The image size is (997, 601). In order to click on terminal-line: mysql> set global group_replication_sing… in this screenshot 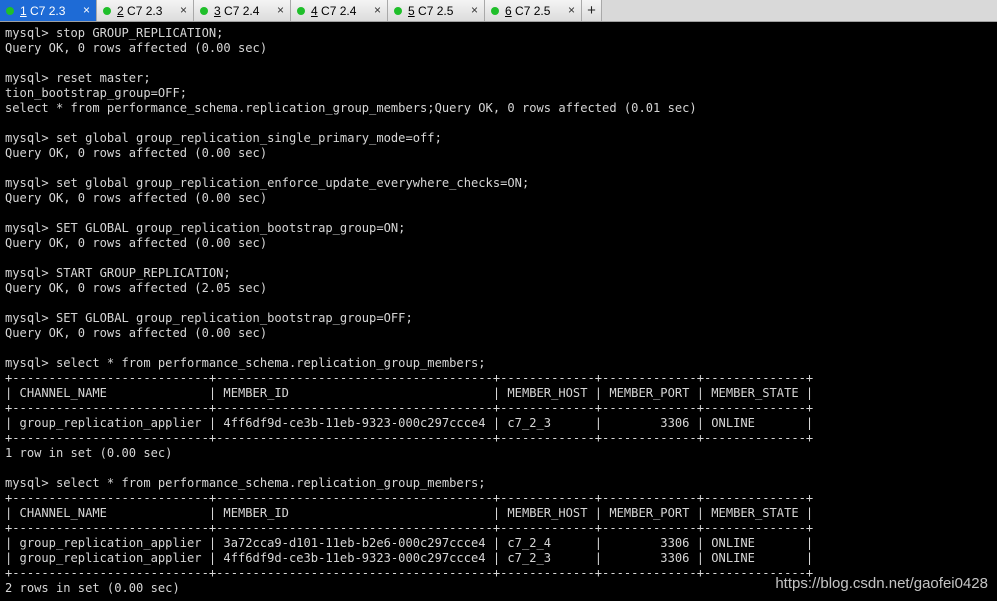, I will do `click(223, 138)`.